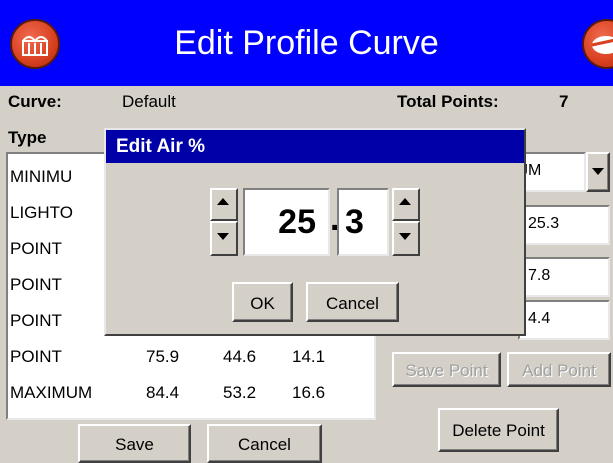  What do you see at coordinates (297, 222) in the screenshot?
I see `integer-value: 25` at bounding box center [297, 222].